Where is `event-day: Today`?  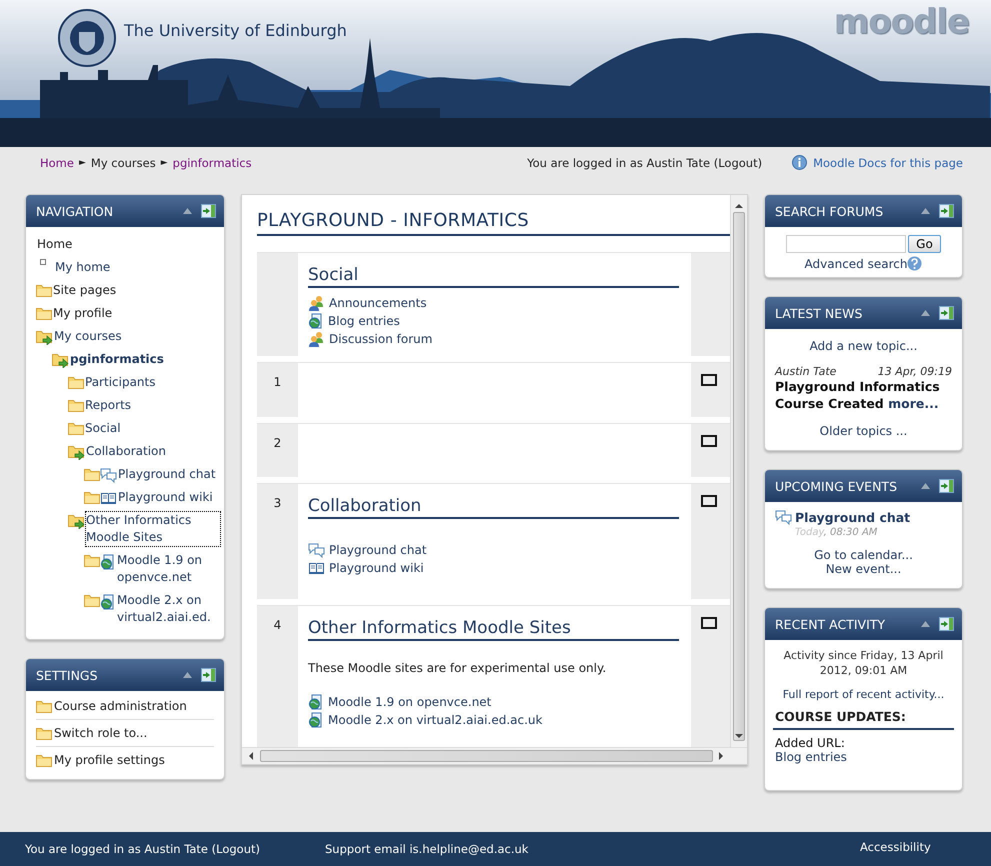
event-day: Today is located at coordinates (809, 532).